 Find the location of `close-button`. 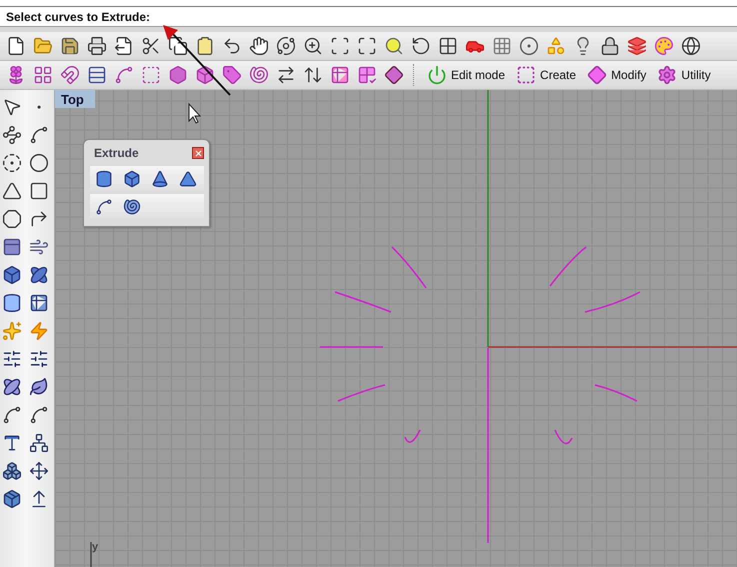

close-button is located at coordinates (198, 153).